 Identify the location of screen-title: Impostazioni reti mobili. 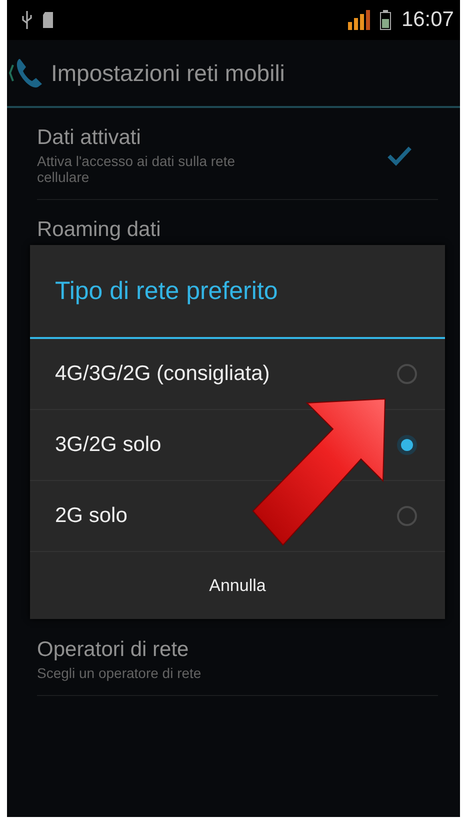
(168, 73).